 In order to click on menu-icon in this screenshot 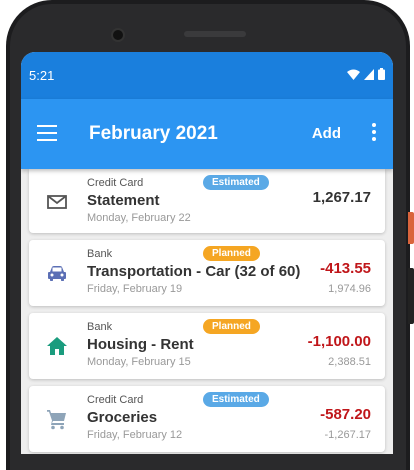, I will do `click(47, 133)`.